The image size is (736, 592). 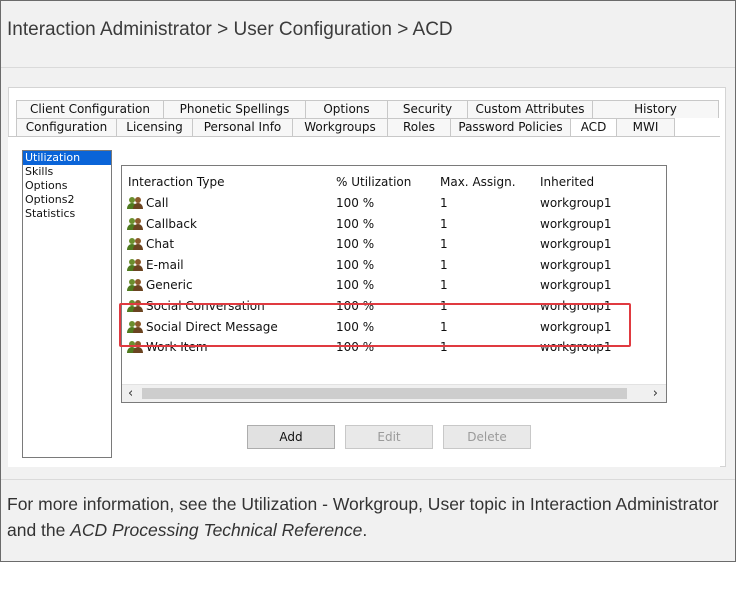 What do you see at coordinates (389, 437) in the screenshot?
I see `edit-button: Edit` at bounding box center [389, 437].